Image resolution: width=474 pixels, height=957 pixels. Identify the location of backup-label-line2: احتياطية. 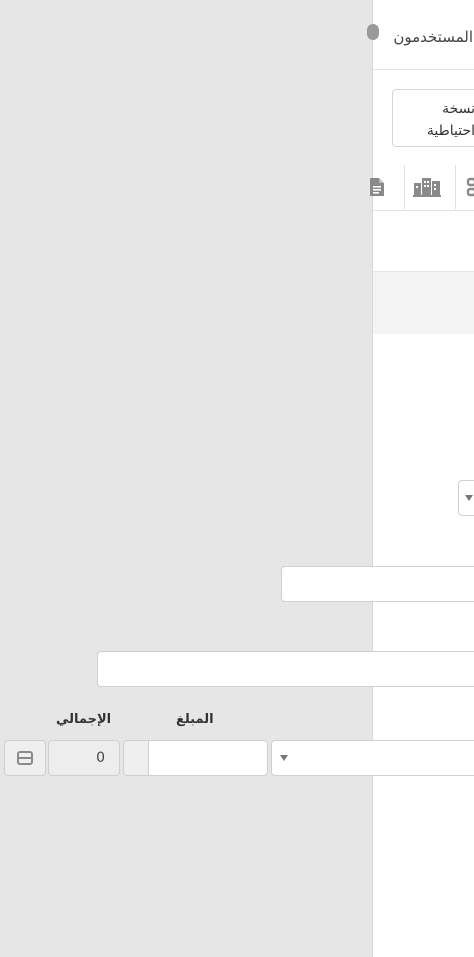
(450, 131).